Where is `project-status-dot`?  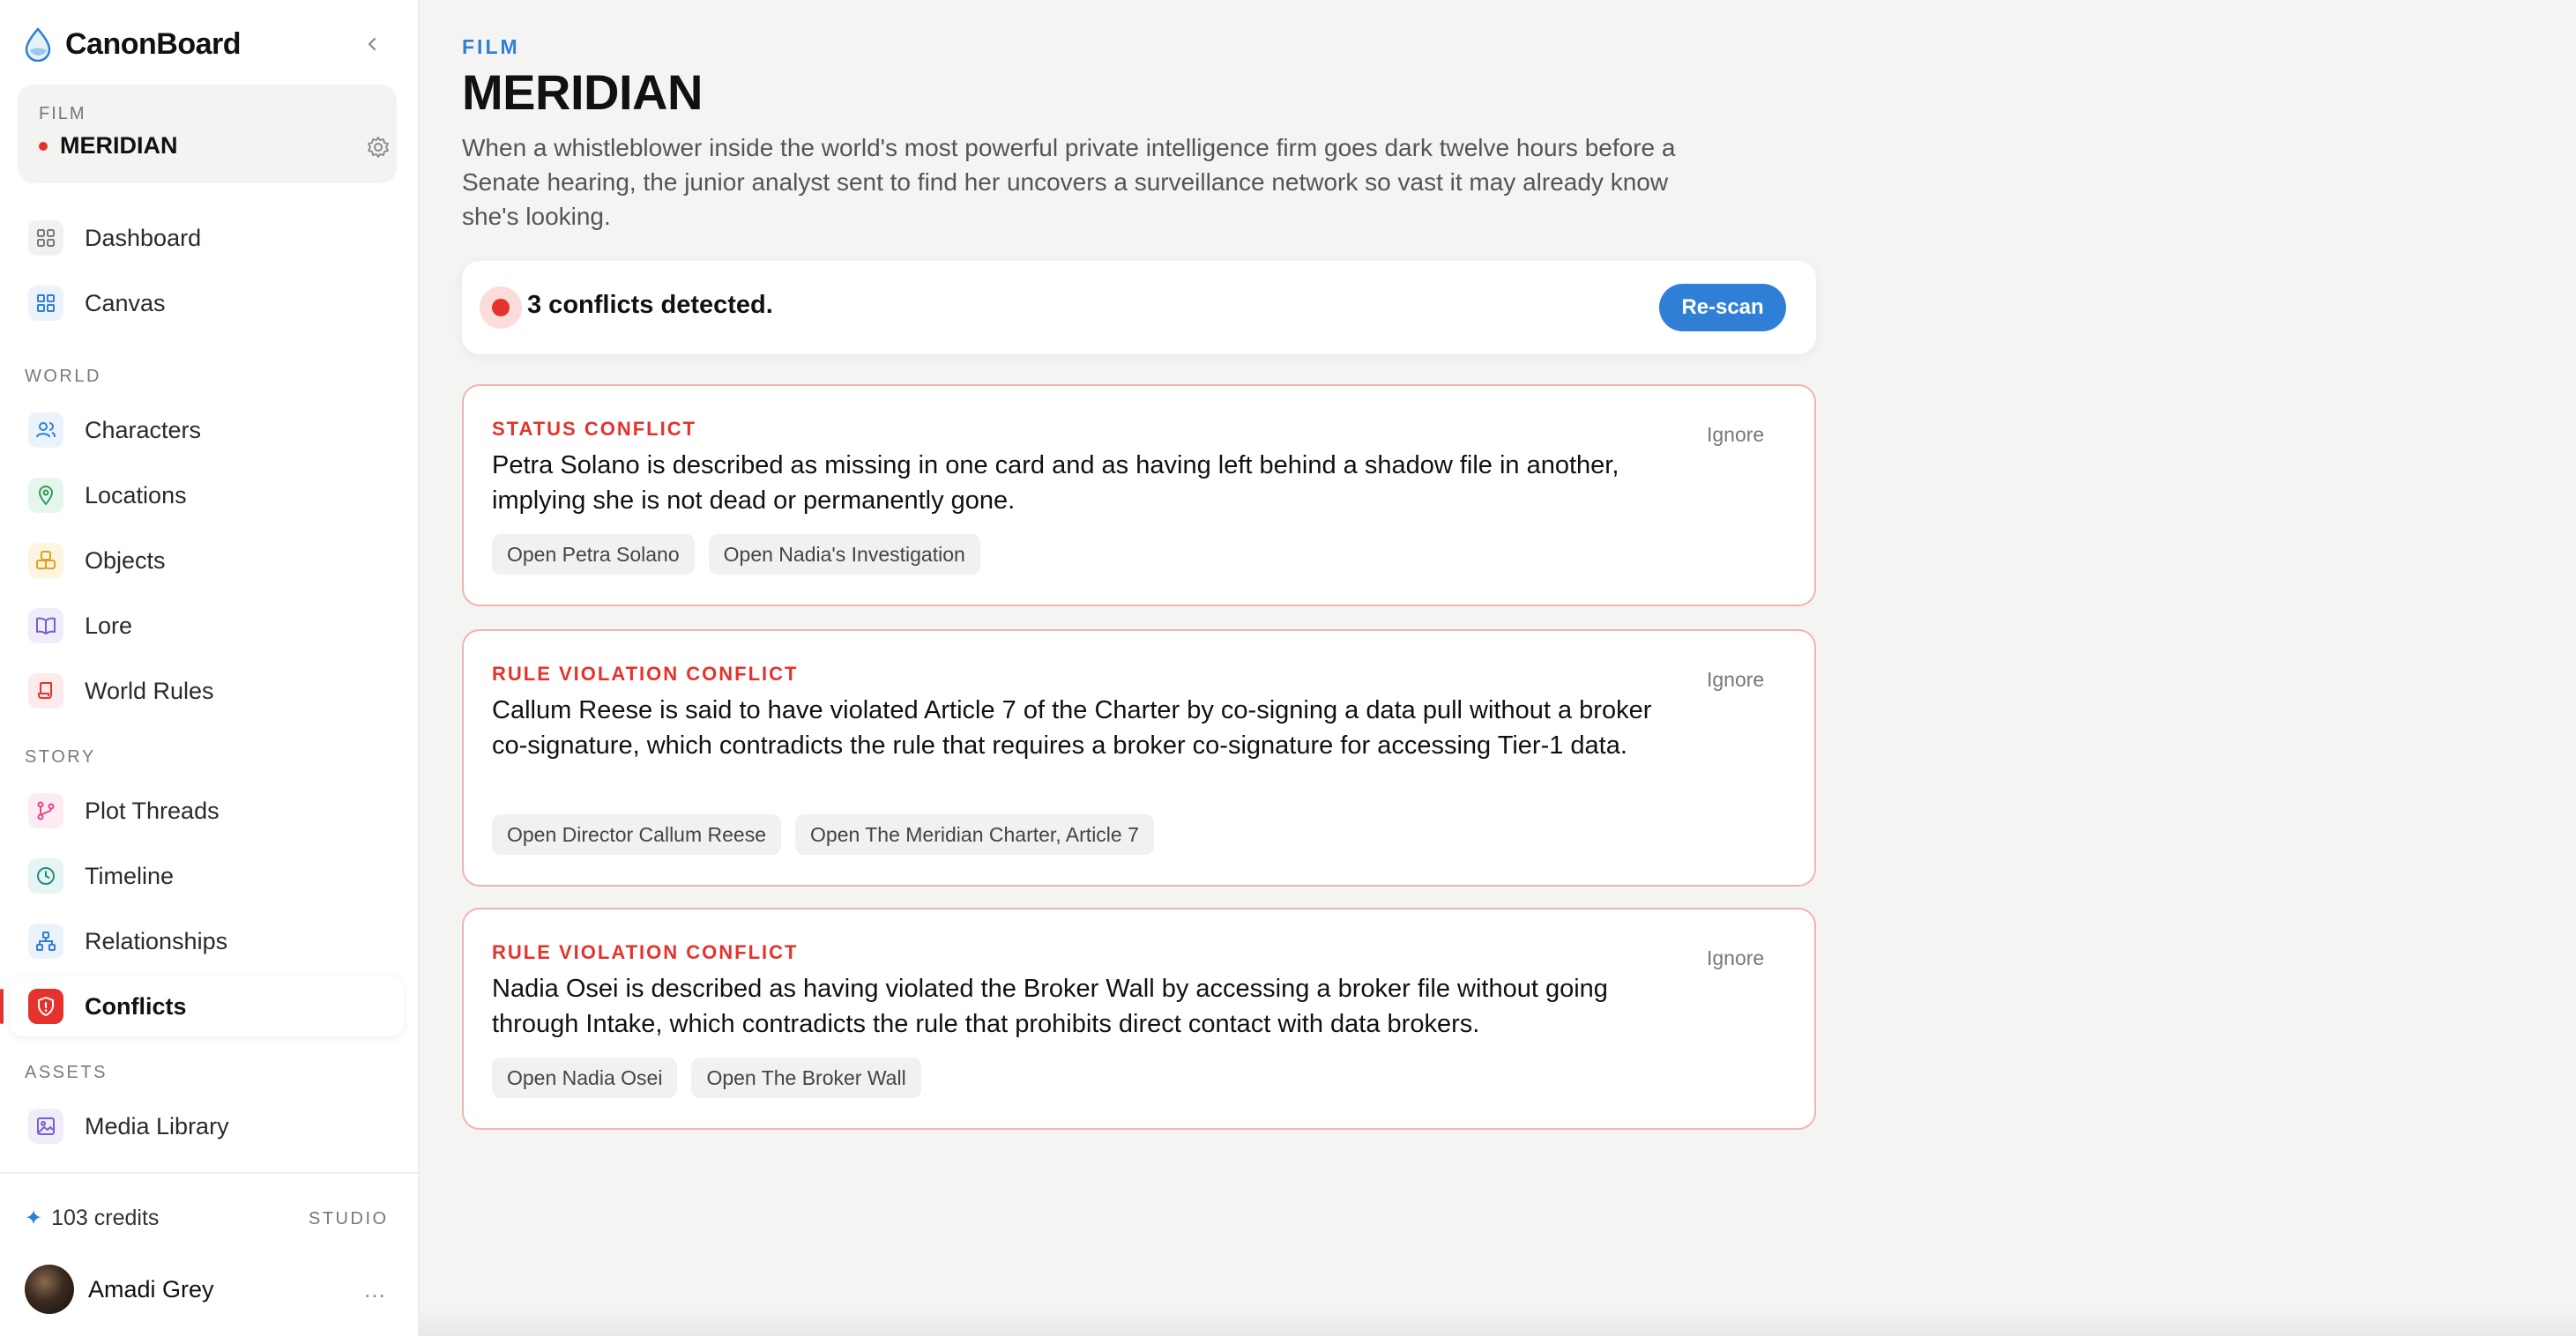 project-status-dot is located at coordinates (44, 146).